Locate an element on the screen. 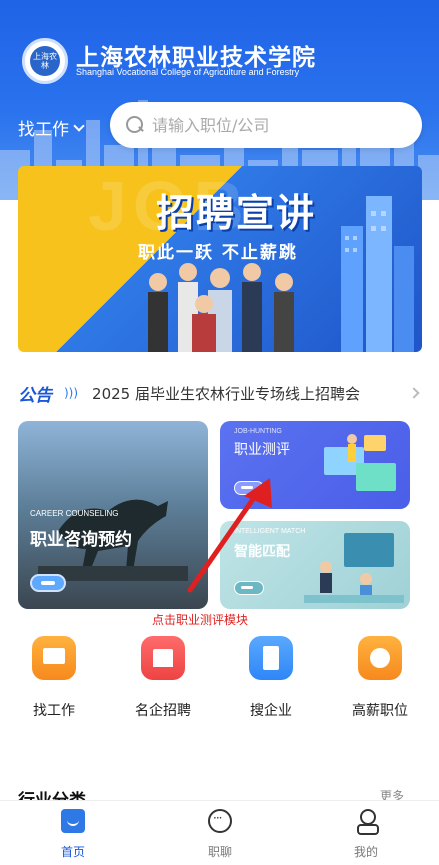  quick-action-label: 高薪职位 is located at coordinates (380, 711).